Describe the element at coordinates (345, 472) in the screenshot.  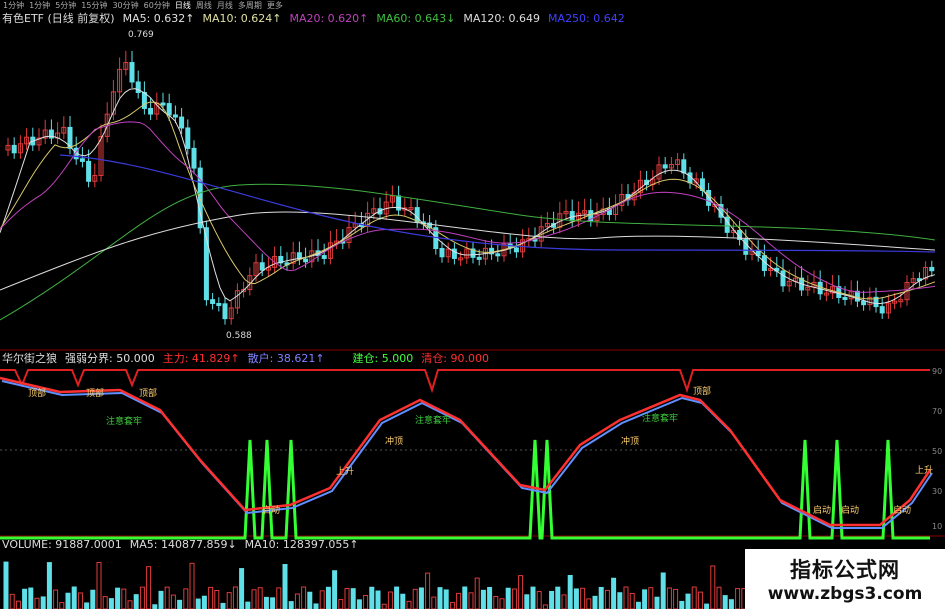
I see `label-rise-1: 上升` at that location.